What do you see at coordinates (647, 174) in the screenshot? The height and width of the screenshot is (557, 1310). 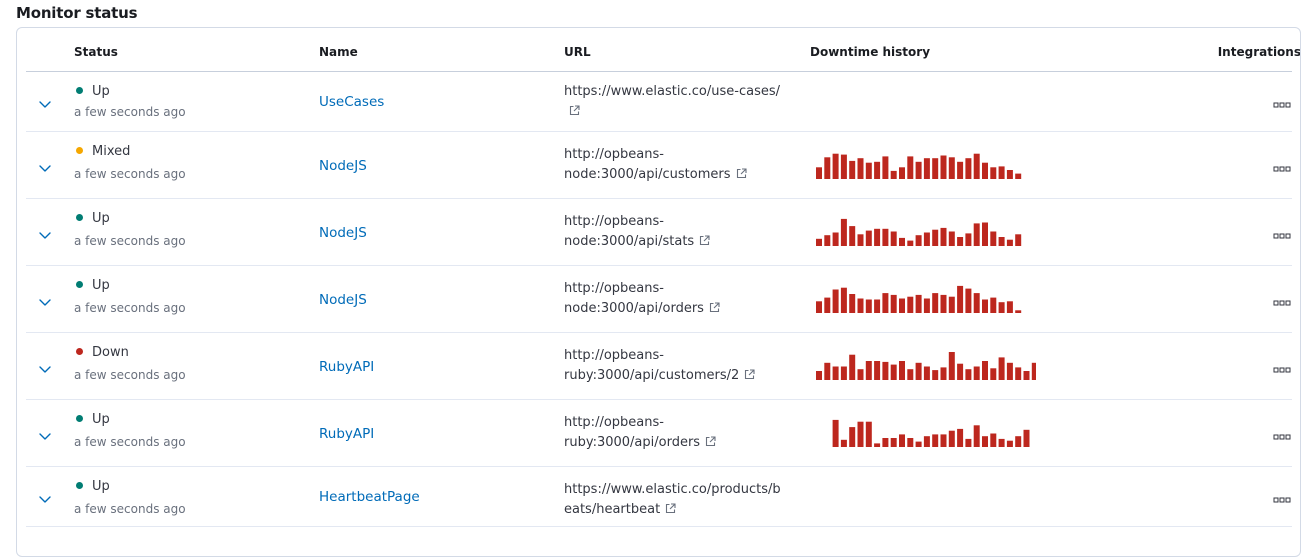 I see `monitor-url-line-2-text: node:3000/api/customers` at bounding box center [647, 174].